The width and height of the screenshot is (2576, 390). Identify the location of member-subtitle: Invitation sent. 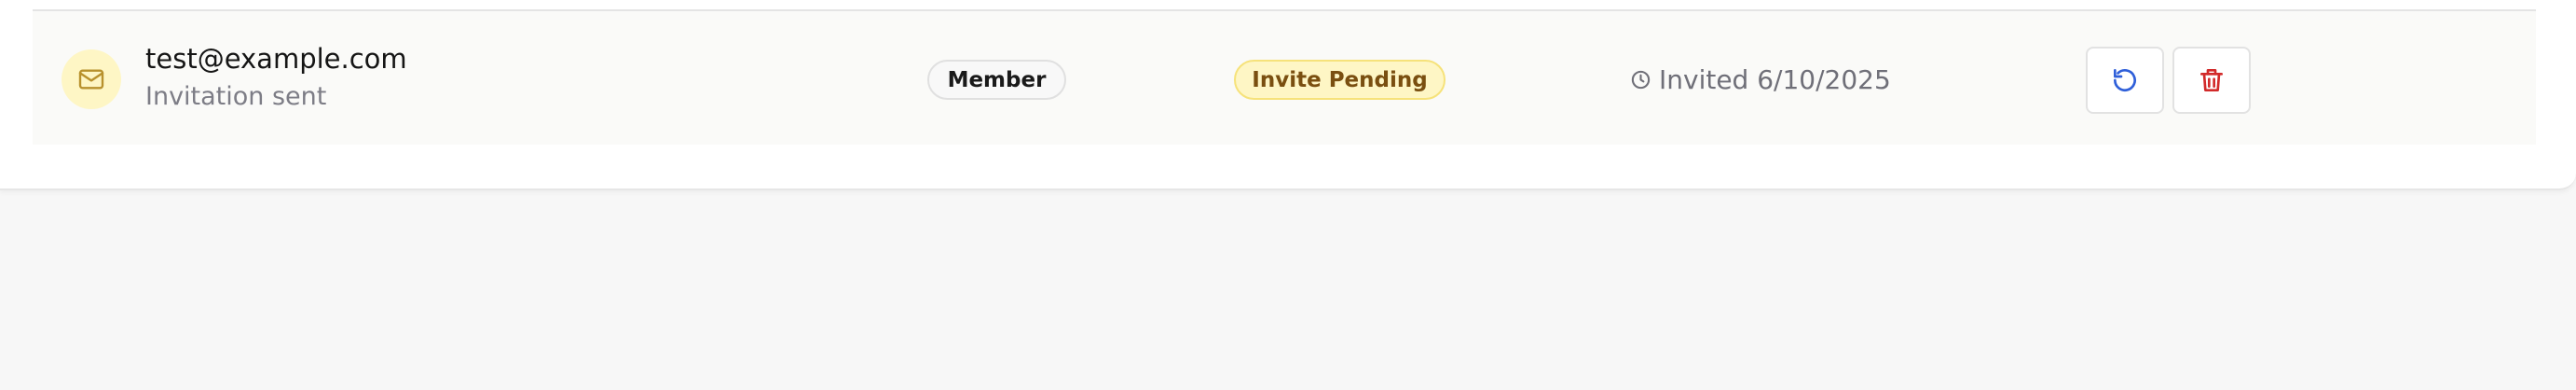
(236, 96).